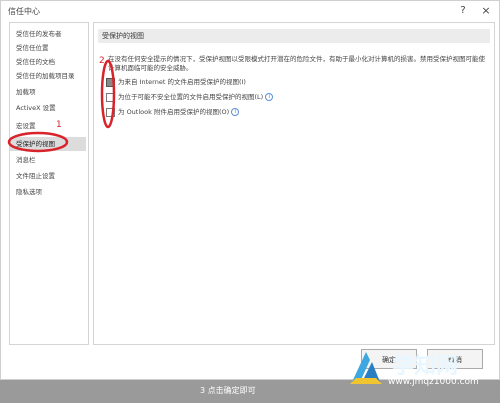 This screenshot has height=403, width=500. Describe the element at coordinates (102, 61) in the screenshot. I see `annotation-number: 2` at that location.